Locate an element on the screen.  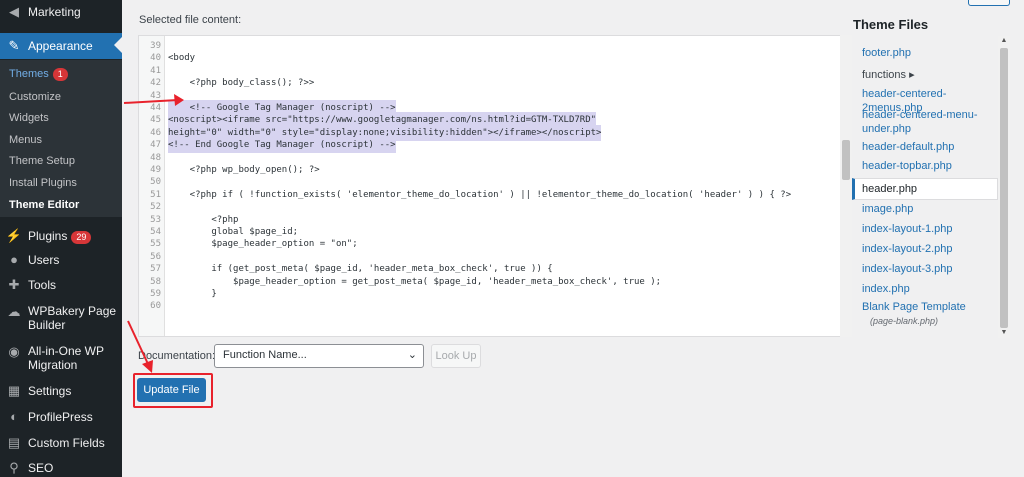
sidebar-item-label: Settings is located at coordinates (50, 391).